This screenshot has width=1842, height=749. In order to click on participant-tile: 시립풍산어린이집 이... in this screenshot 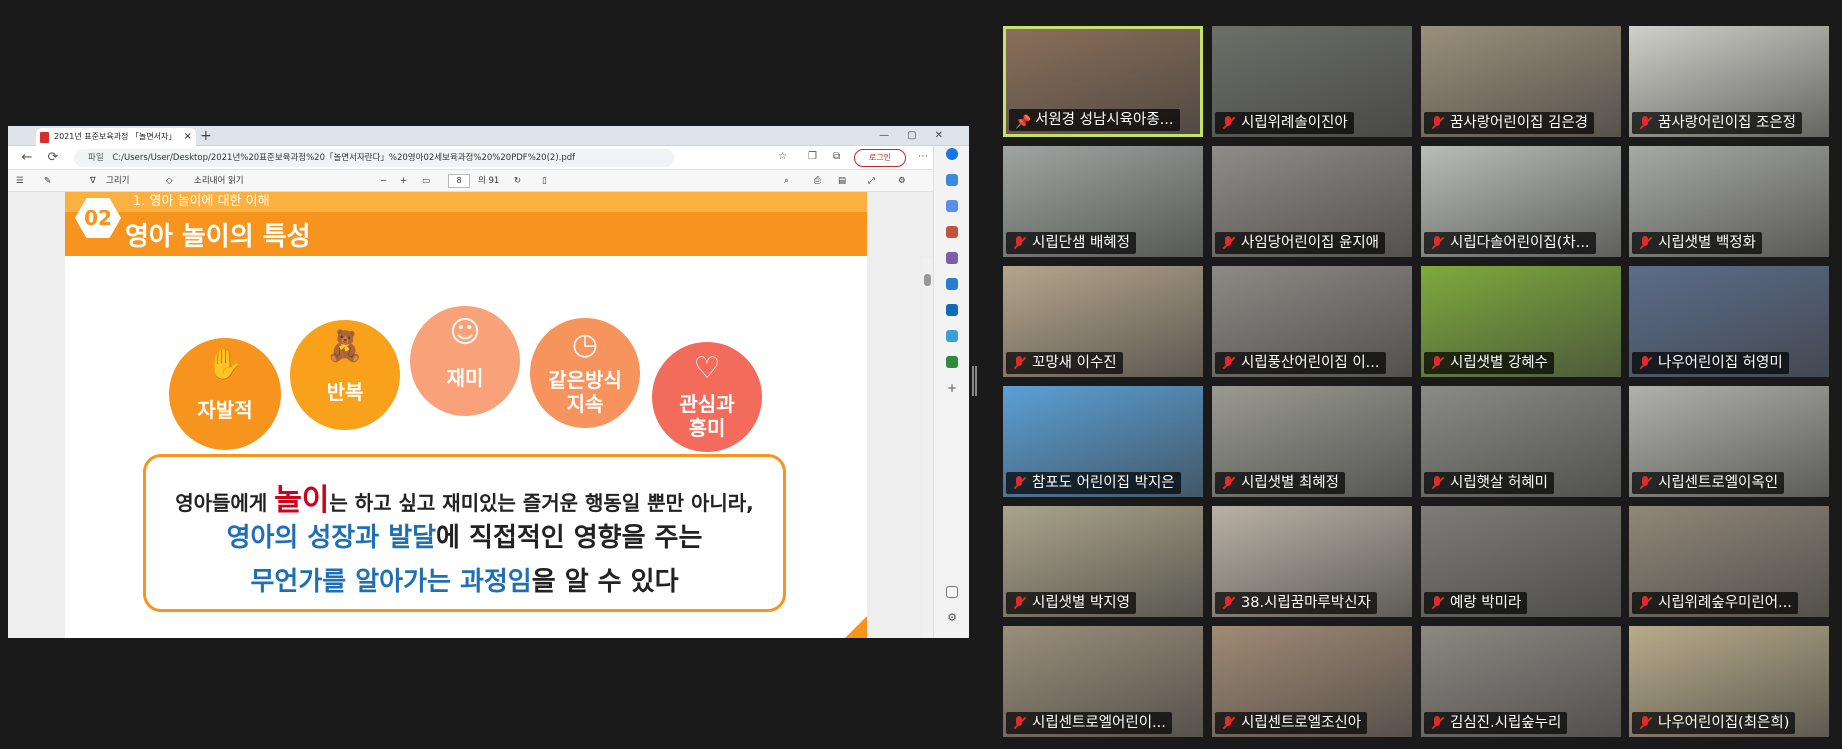, I will do `click(1312, 321)`.